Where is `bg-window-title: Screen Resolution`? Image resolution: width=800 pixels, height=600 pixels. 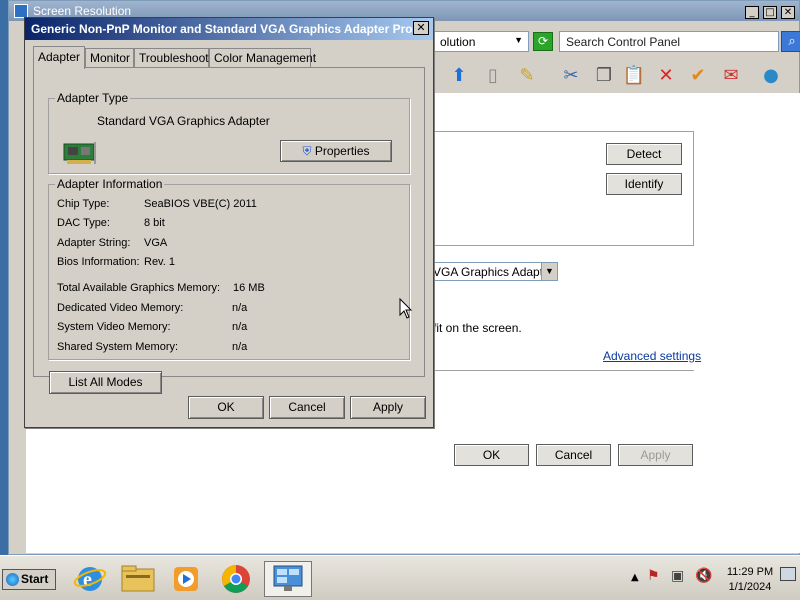
bg-window-title: Screen Resolution is located at coordinates (82, 11).